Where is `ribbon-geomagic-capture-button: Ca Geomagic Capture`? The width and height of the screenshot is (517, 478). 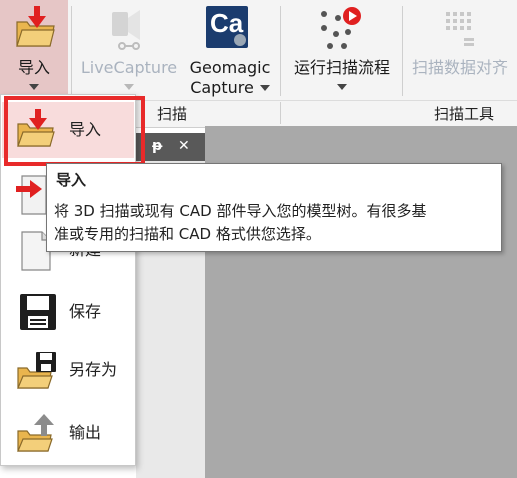 ribbon-geomagic-capture-button: Ca Geomagic Capture is located at coordinates (230, 49).